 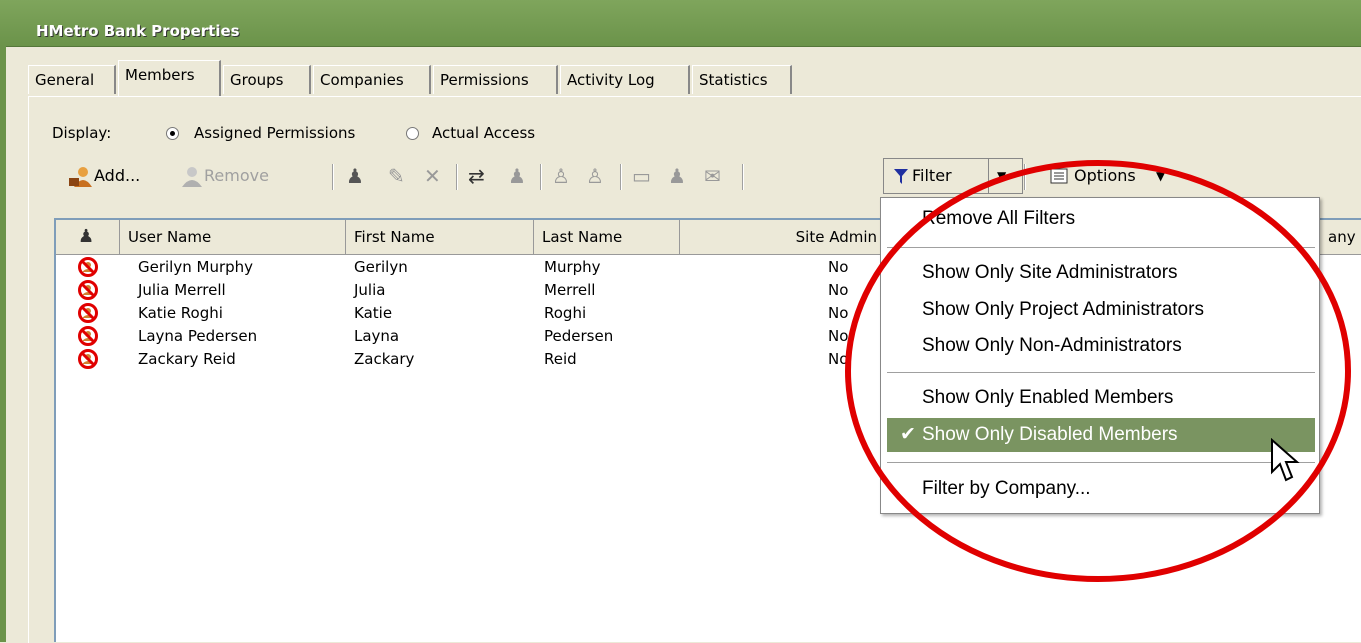 I want to click on filter-button-label: Filter, so click(x=932, y=176).